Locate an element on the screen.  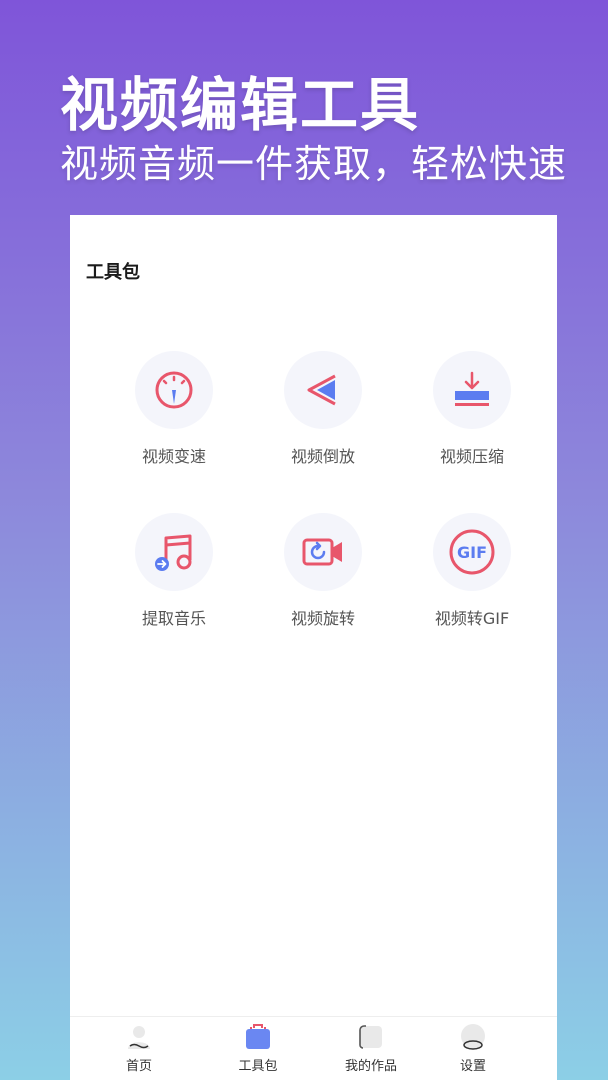
tool-label: 视频变速 is located at coordinates (173, 456).